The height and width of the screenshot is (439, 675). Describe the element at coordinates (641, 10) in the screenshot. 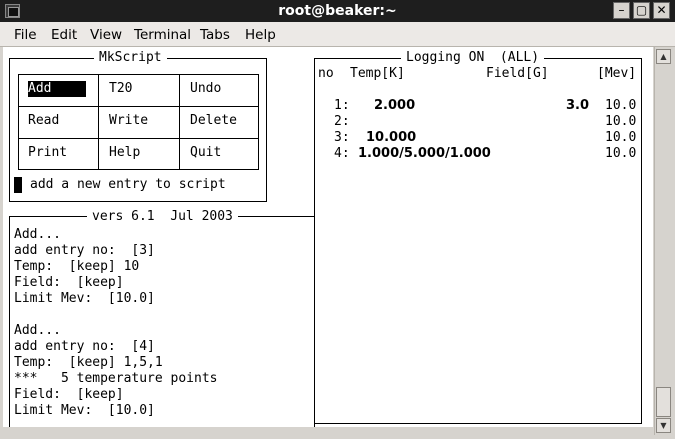

I see `maximize-icon: ▢` at that location.